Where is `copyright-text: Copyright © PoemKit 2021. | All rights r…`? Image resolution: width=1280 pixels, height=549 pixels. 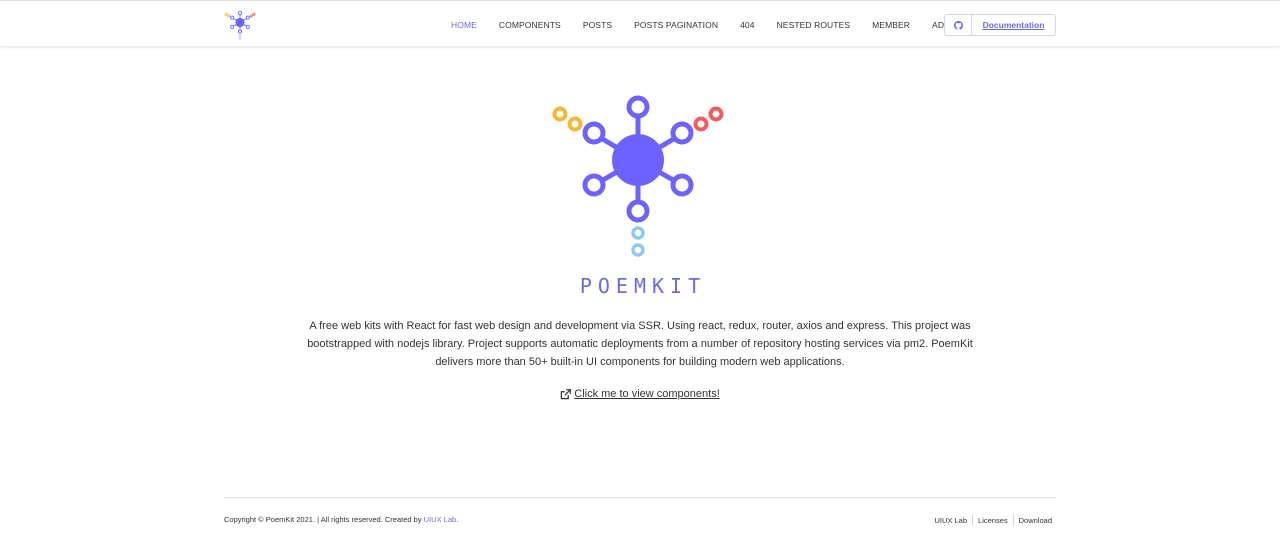
copyright-text: Copyright © PoemKit 2021. | All rights r… is located at coordinates (341, 519).